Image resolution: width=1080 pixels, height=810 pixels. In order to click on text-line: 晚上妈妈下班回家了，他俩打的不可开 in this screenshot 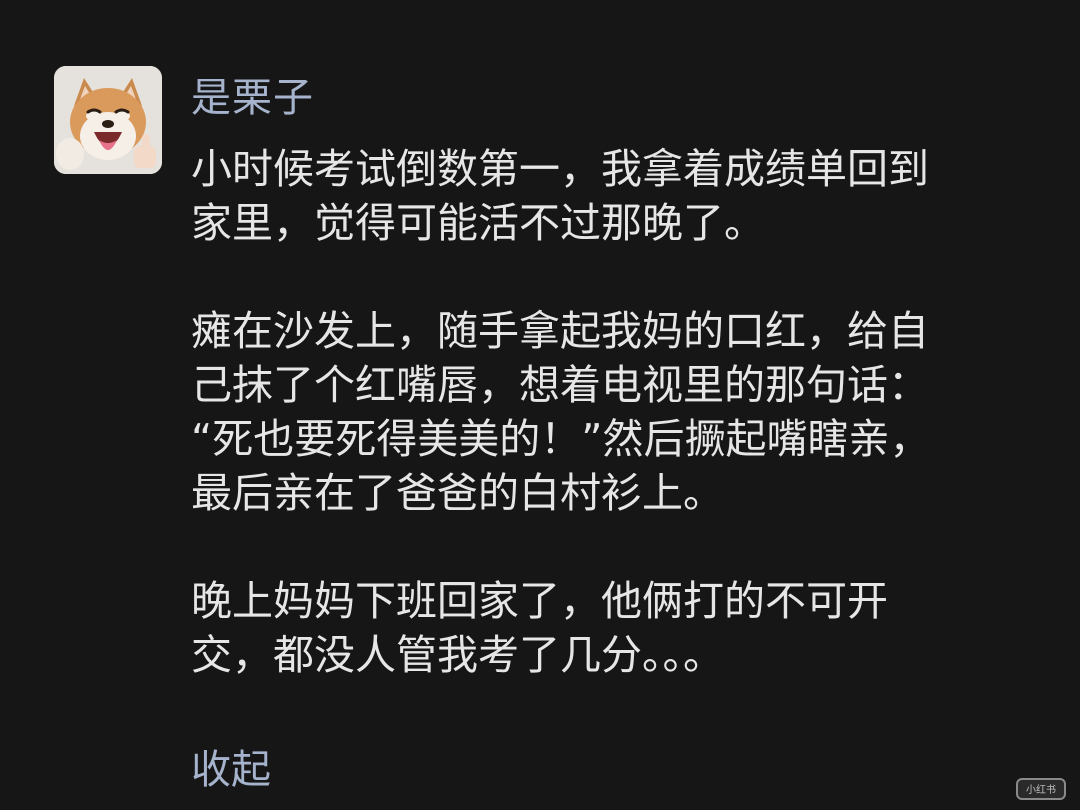, I will do `click(539, 601)`.